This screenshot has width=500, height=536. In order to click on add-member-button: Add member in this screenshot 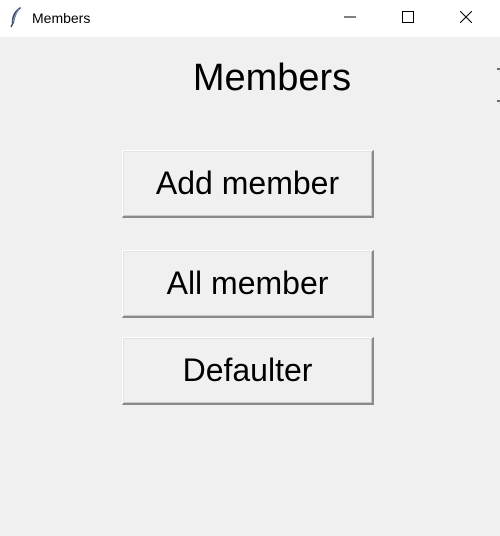, I will do `click(248, 184)`.